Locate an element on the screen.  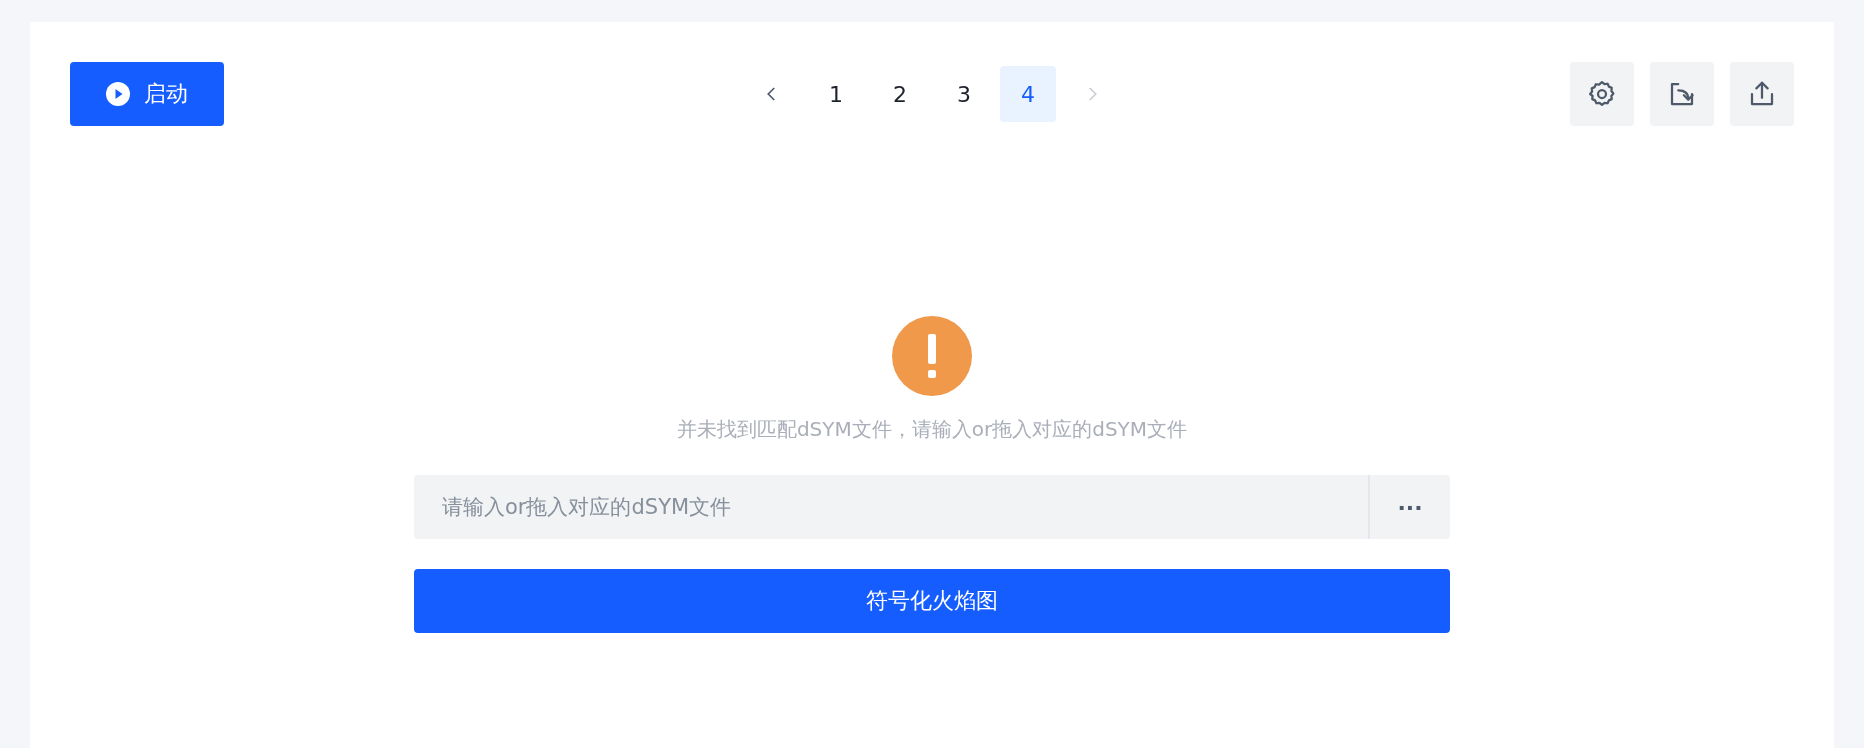
play-icon is located at coordinates (118, 94).